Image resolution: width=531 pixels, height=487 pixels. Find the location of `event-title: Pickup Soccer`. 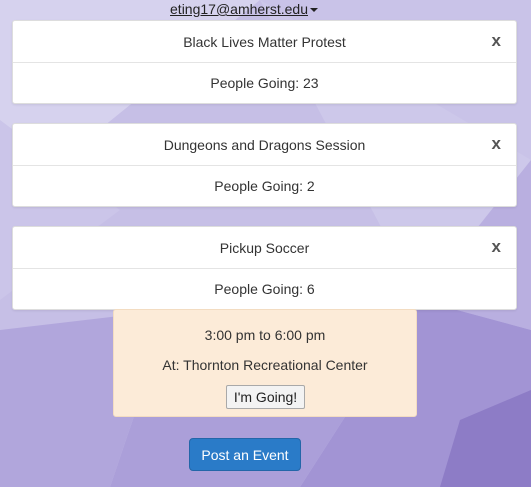

event-title: Pickup Soccer is located at coordinates (264, 247).